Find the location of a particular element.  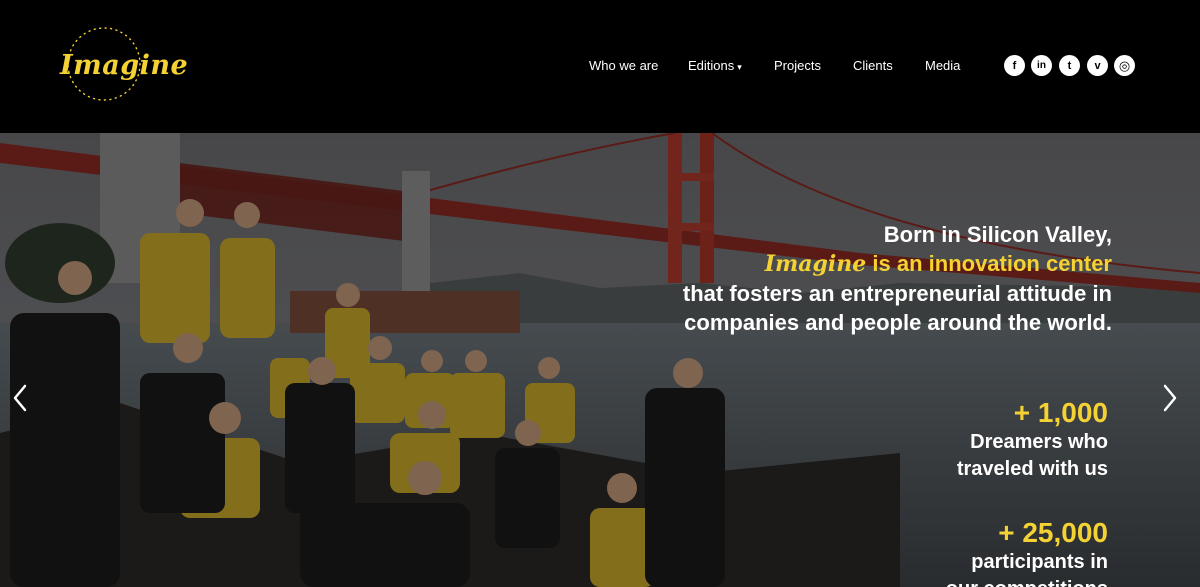

headline-line-2: Imagine is an innovation center is located at coordinates (897, 264).